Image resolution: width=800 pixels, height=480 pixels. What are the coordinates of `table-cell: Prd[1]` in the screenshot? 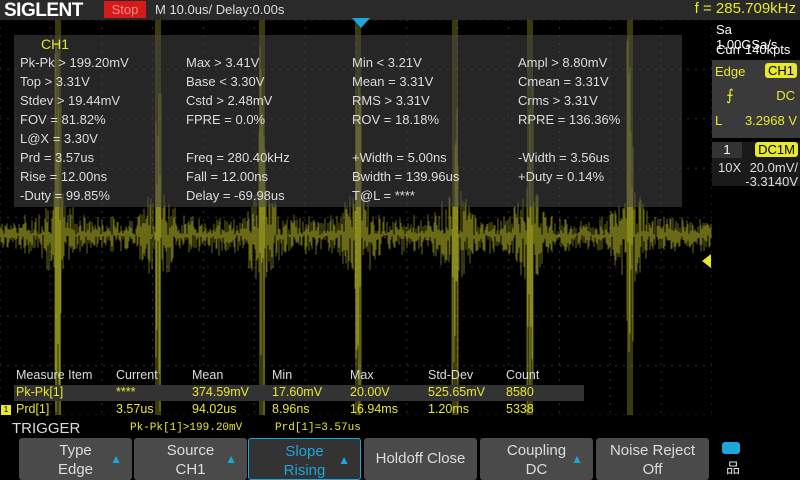 It's located at (33, 409).